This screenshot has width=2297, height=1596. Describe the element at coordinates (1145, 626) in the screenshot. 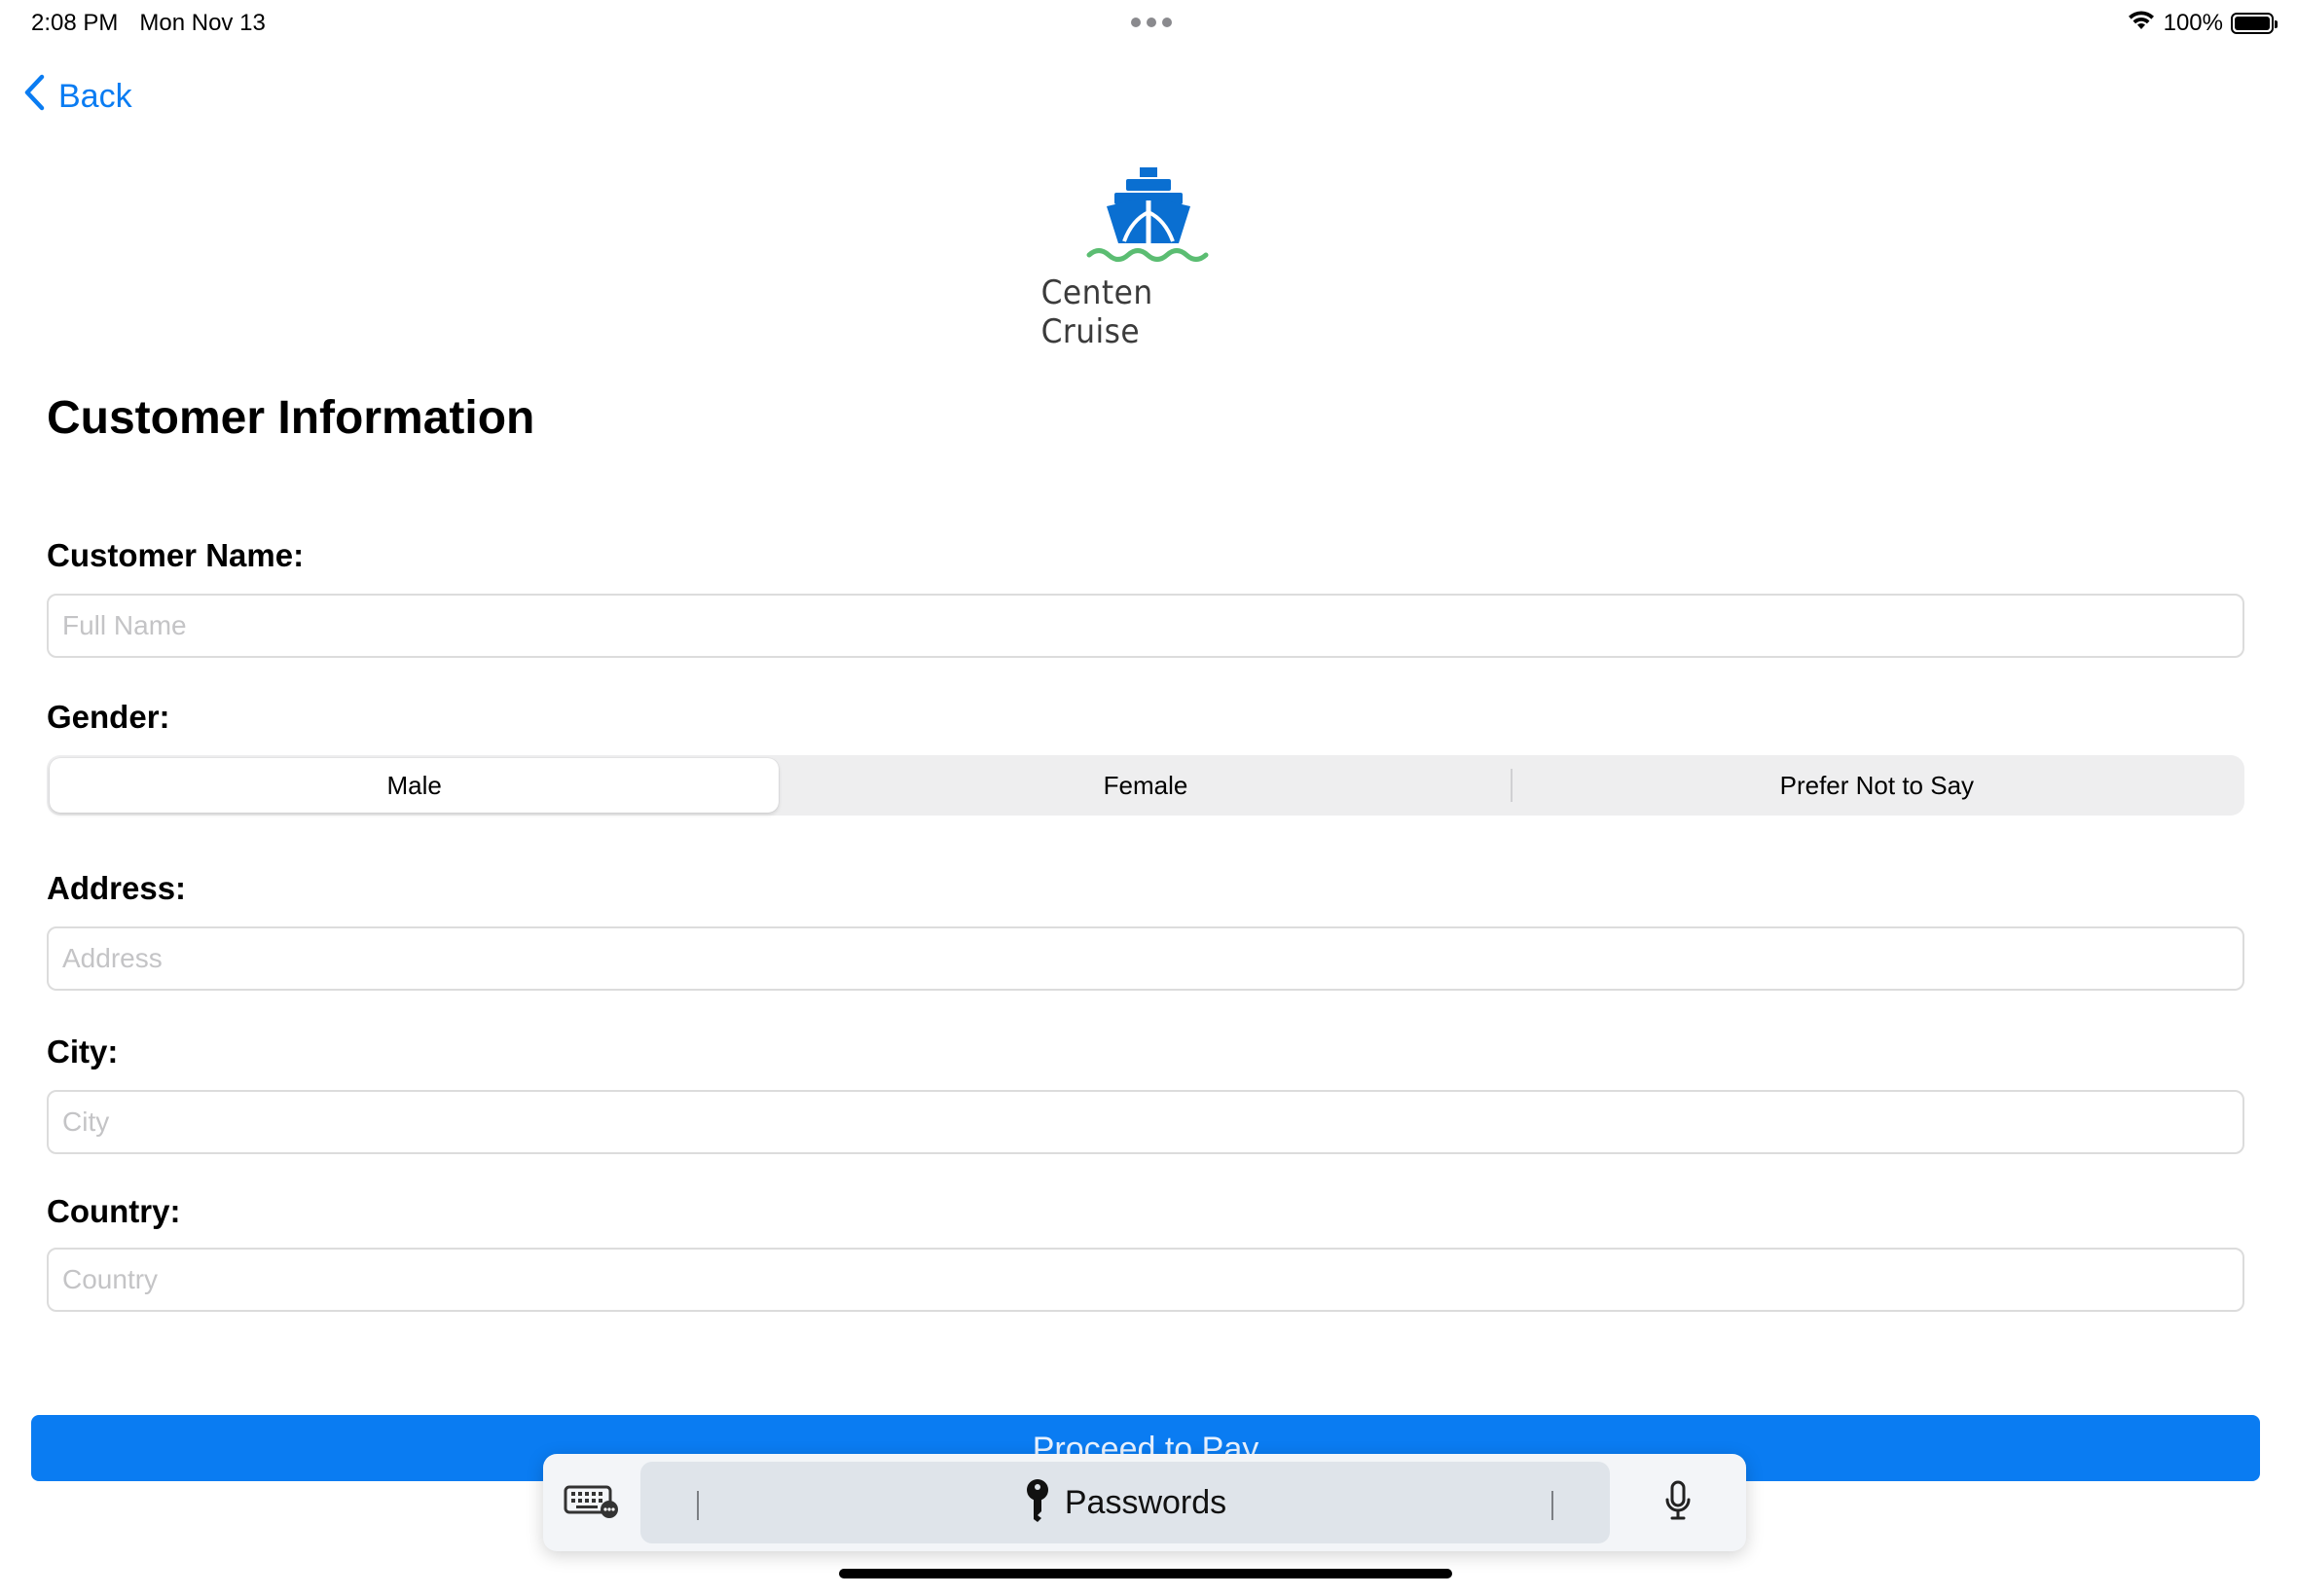

I see `customer-name-input` at that location.